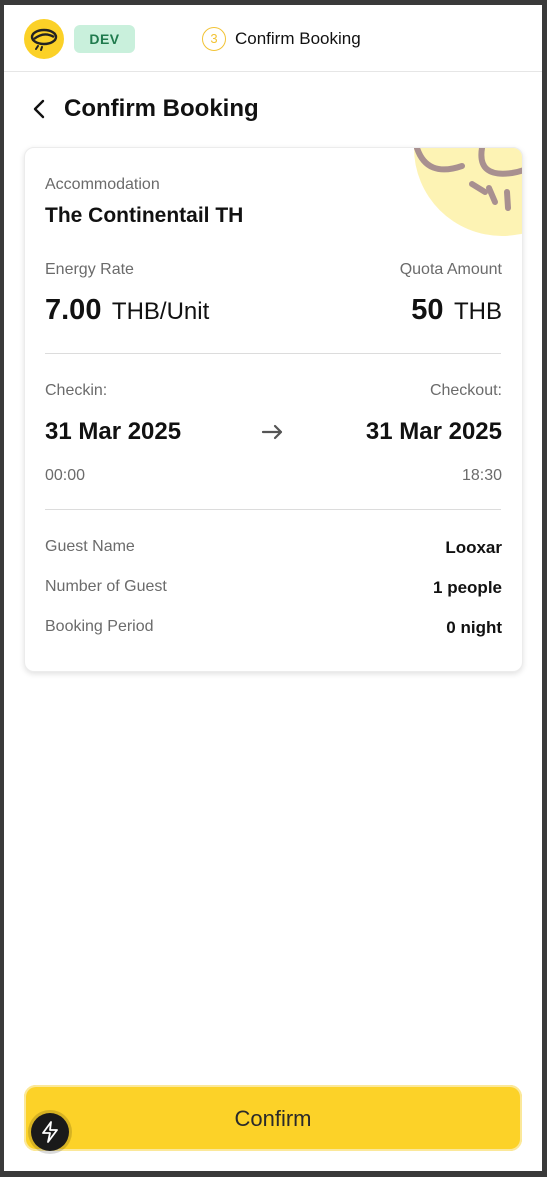 This screenshot has height=1177, width=547. I want to click on guest-name-value: Looxar, so click(473, 547).